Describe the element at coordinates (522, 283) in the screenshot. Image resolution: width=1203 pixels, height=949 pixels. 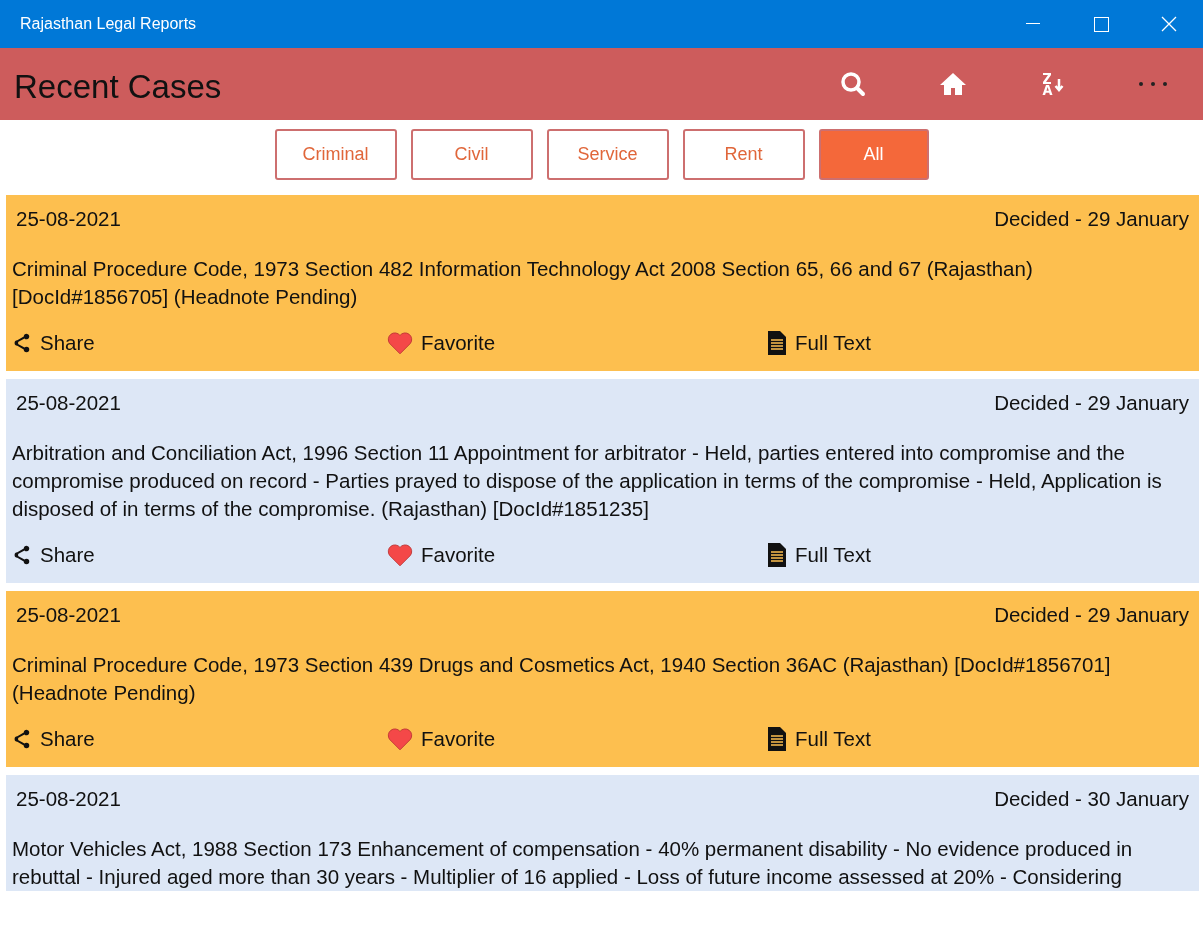
I see `case-summary: Criminal Procedure Code, 1973 Section 482 Information Technology Act 2008 Section 65, 66 and 67 (Rajasthan) [DocId#1856705] (Headnote Pending)` at that location.